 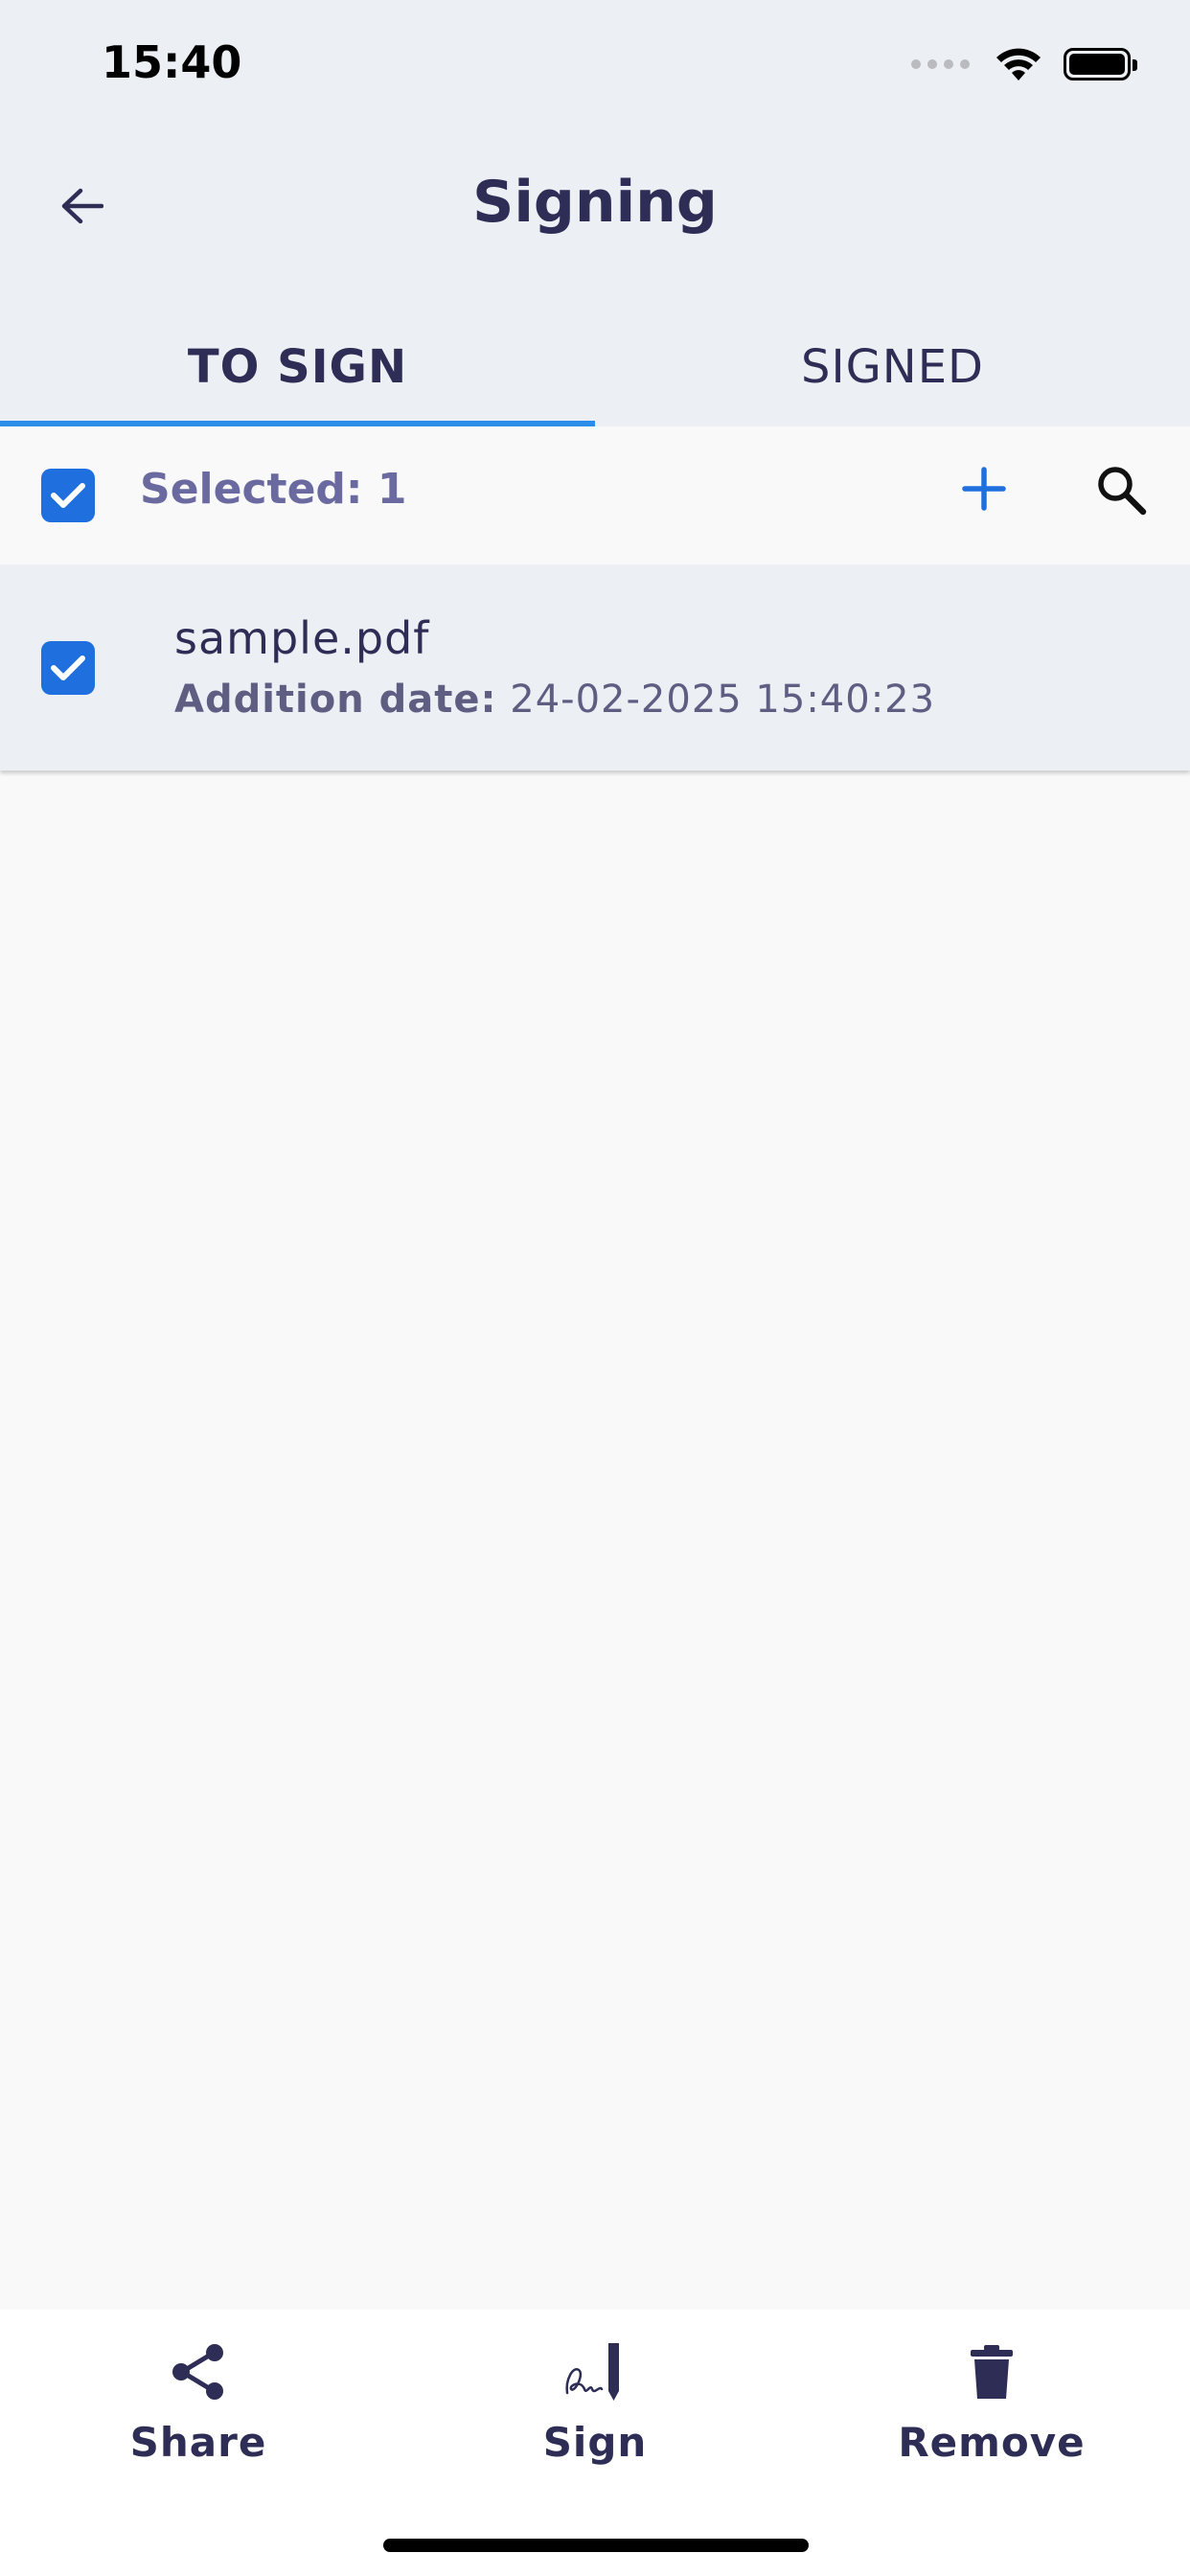 I want to click on remove-button: Remove, so click(x=991, y=2402).